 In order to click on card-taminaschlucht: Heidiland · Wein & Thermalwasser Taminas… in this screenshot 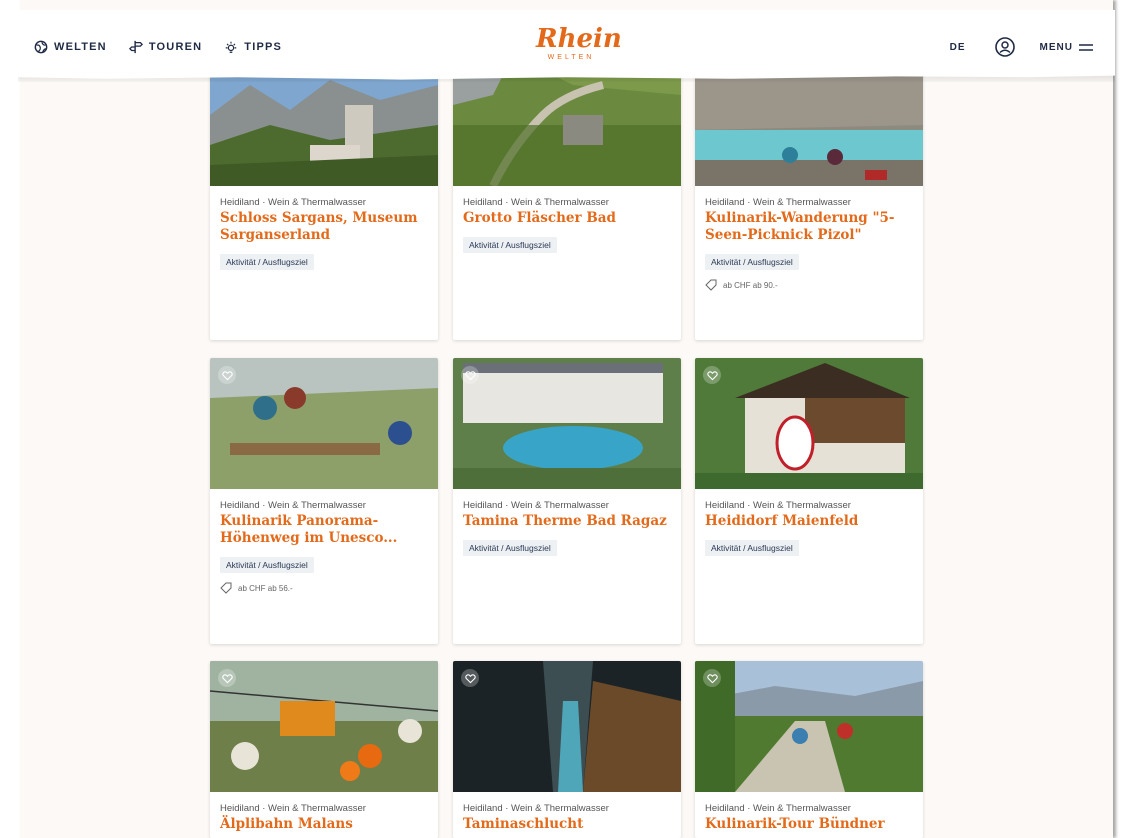, I will do `click(567, 749)`.